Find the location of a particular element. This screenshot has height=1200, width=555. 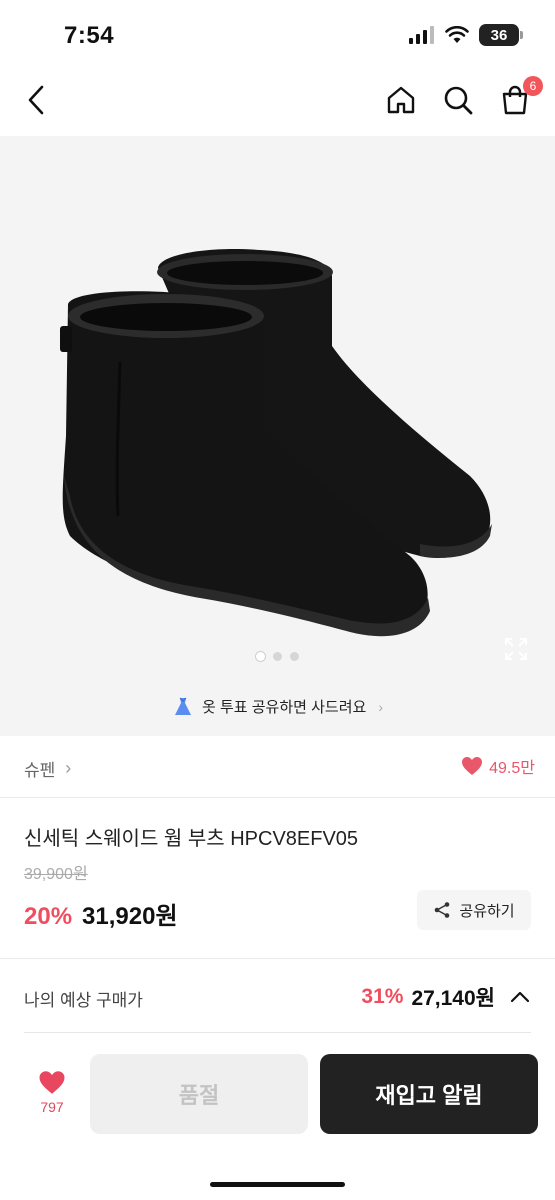

brand-like-button: 49.5만 is located at coordinates (498, 766).